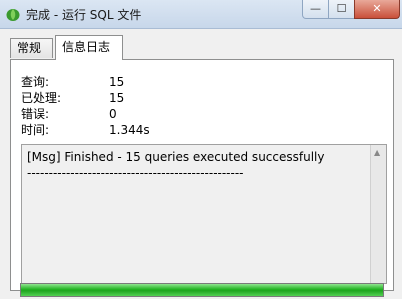 The image size is (402, 299). Describe the element at coordinates (13, 15) in the screenshot. I see `navicat-leaf-icon` at that location.